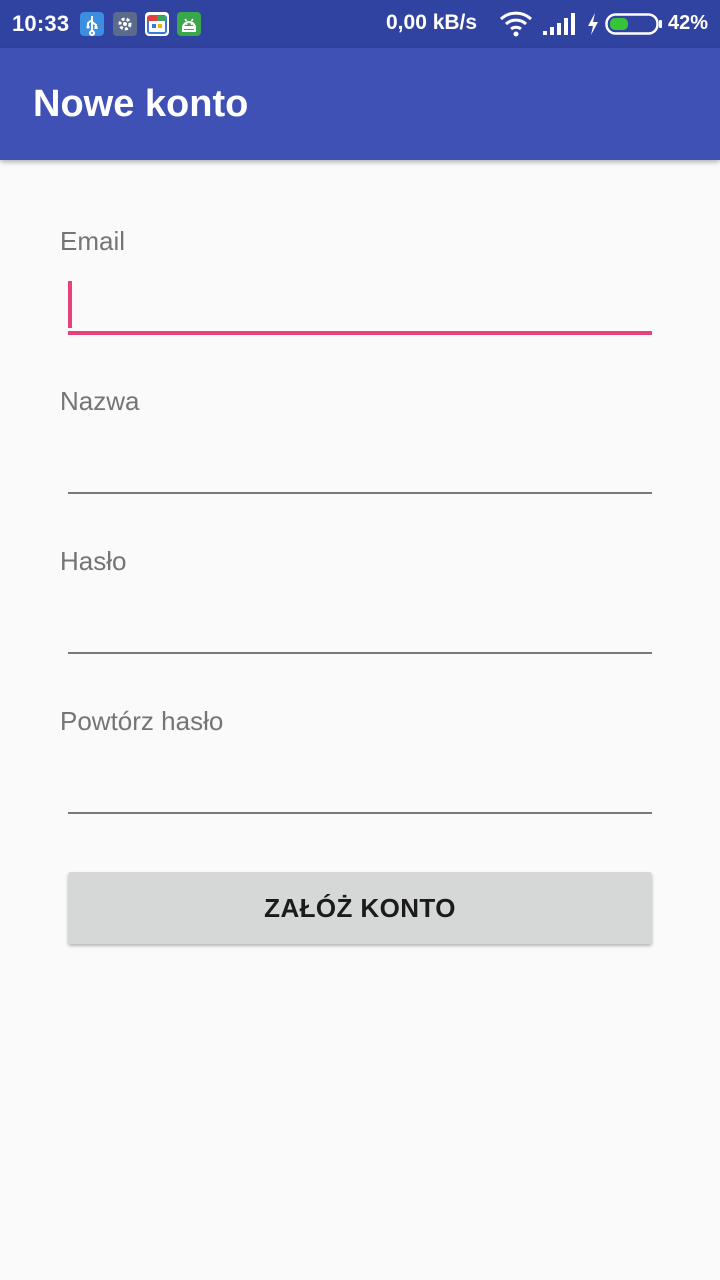 This screenshot has height=1280, width=720. Describe the element at coordinates (360, 626) in the screenshot. I see `password-field` at that location.